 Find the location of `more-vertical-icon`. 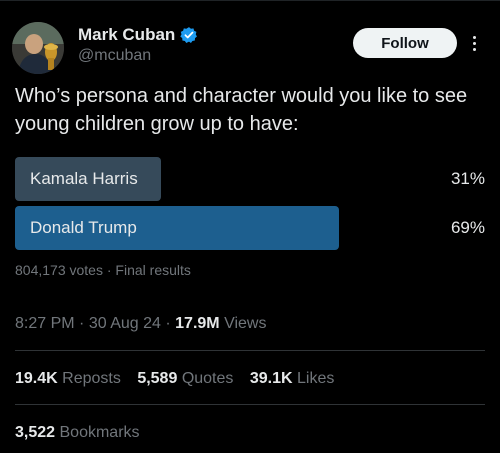

more-vertical-icon is located at coordinates (474, 43).